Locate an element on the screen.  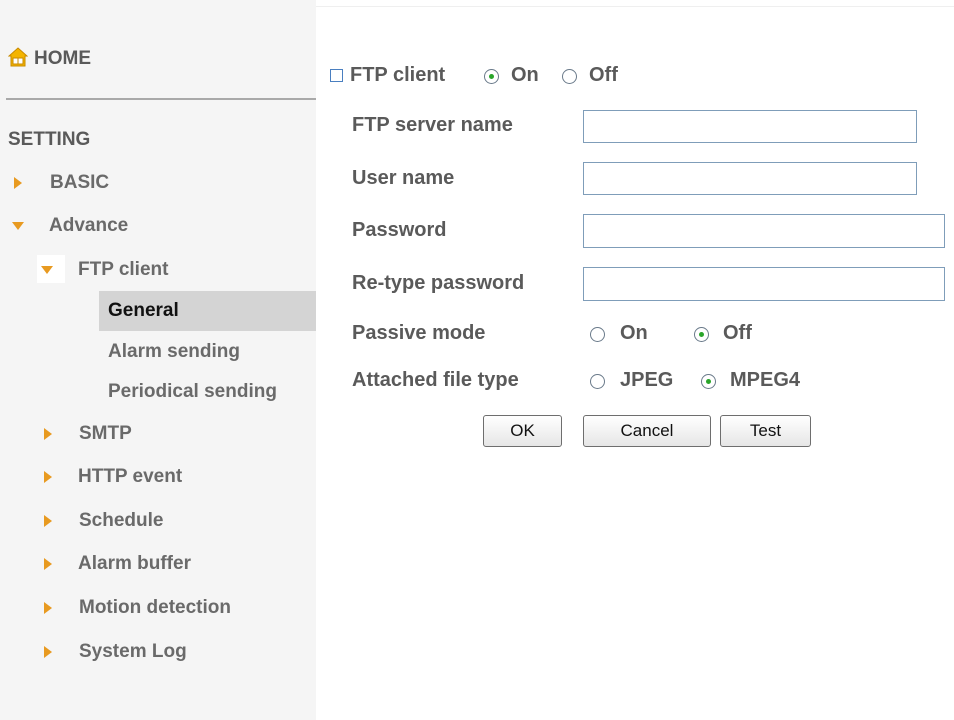
section-square-icon is located at coordinates (336, 75).